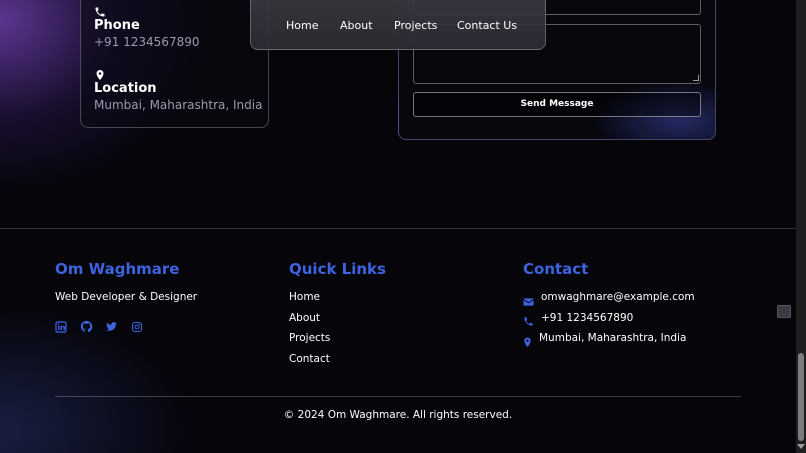 The image size is (806, 453). What do you see at coordinates (613, 338) in the screenshot?
I see `footer-location: Mumbai, Maharashtra, India` at bounding box center [613, 338].